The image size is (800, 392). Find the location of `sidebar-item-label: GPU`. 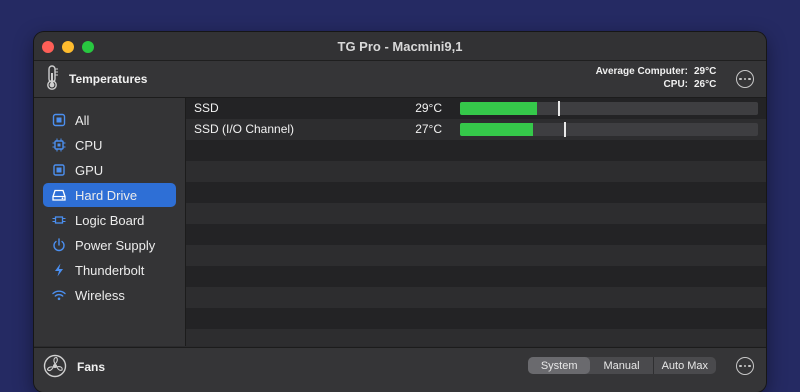

sidebar-item-label: GPU is located at coordinates (89, 170).